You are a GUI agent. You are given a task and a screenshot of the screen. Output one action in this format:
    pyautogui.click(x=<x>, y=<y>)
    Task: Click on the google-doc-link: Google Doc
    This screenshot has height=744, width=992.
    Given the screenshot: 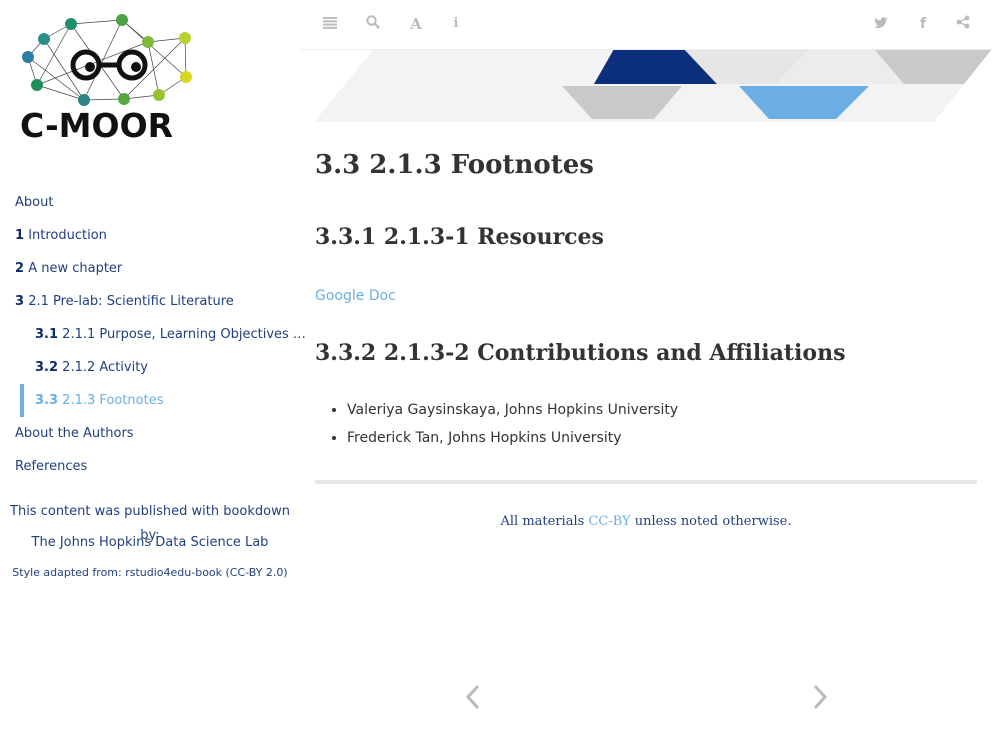 What is the action you would take?
    pyautogui.click(x=355, y=296)
    